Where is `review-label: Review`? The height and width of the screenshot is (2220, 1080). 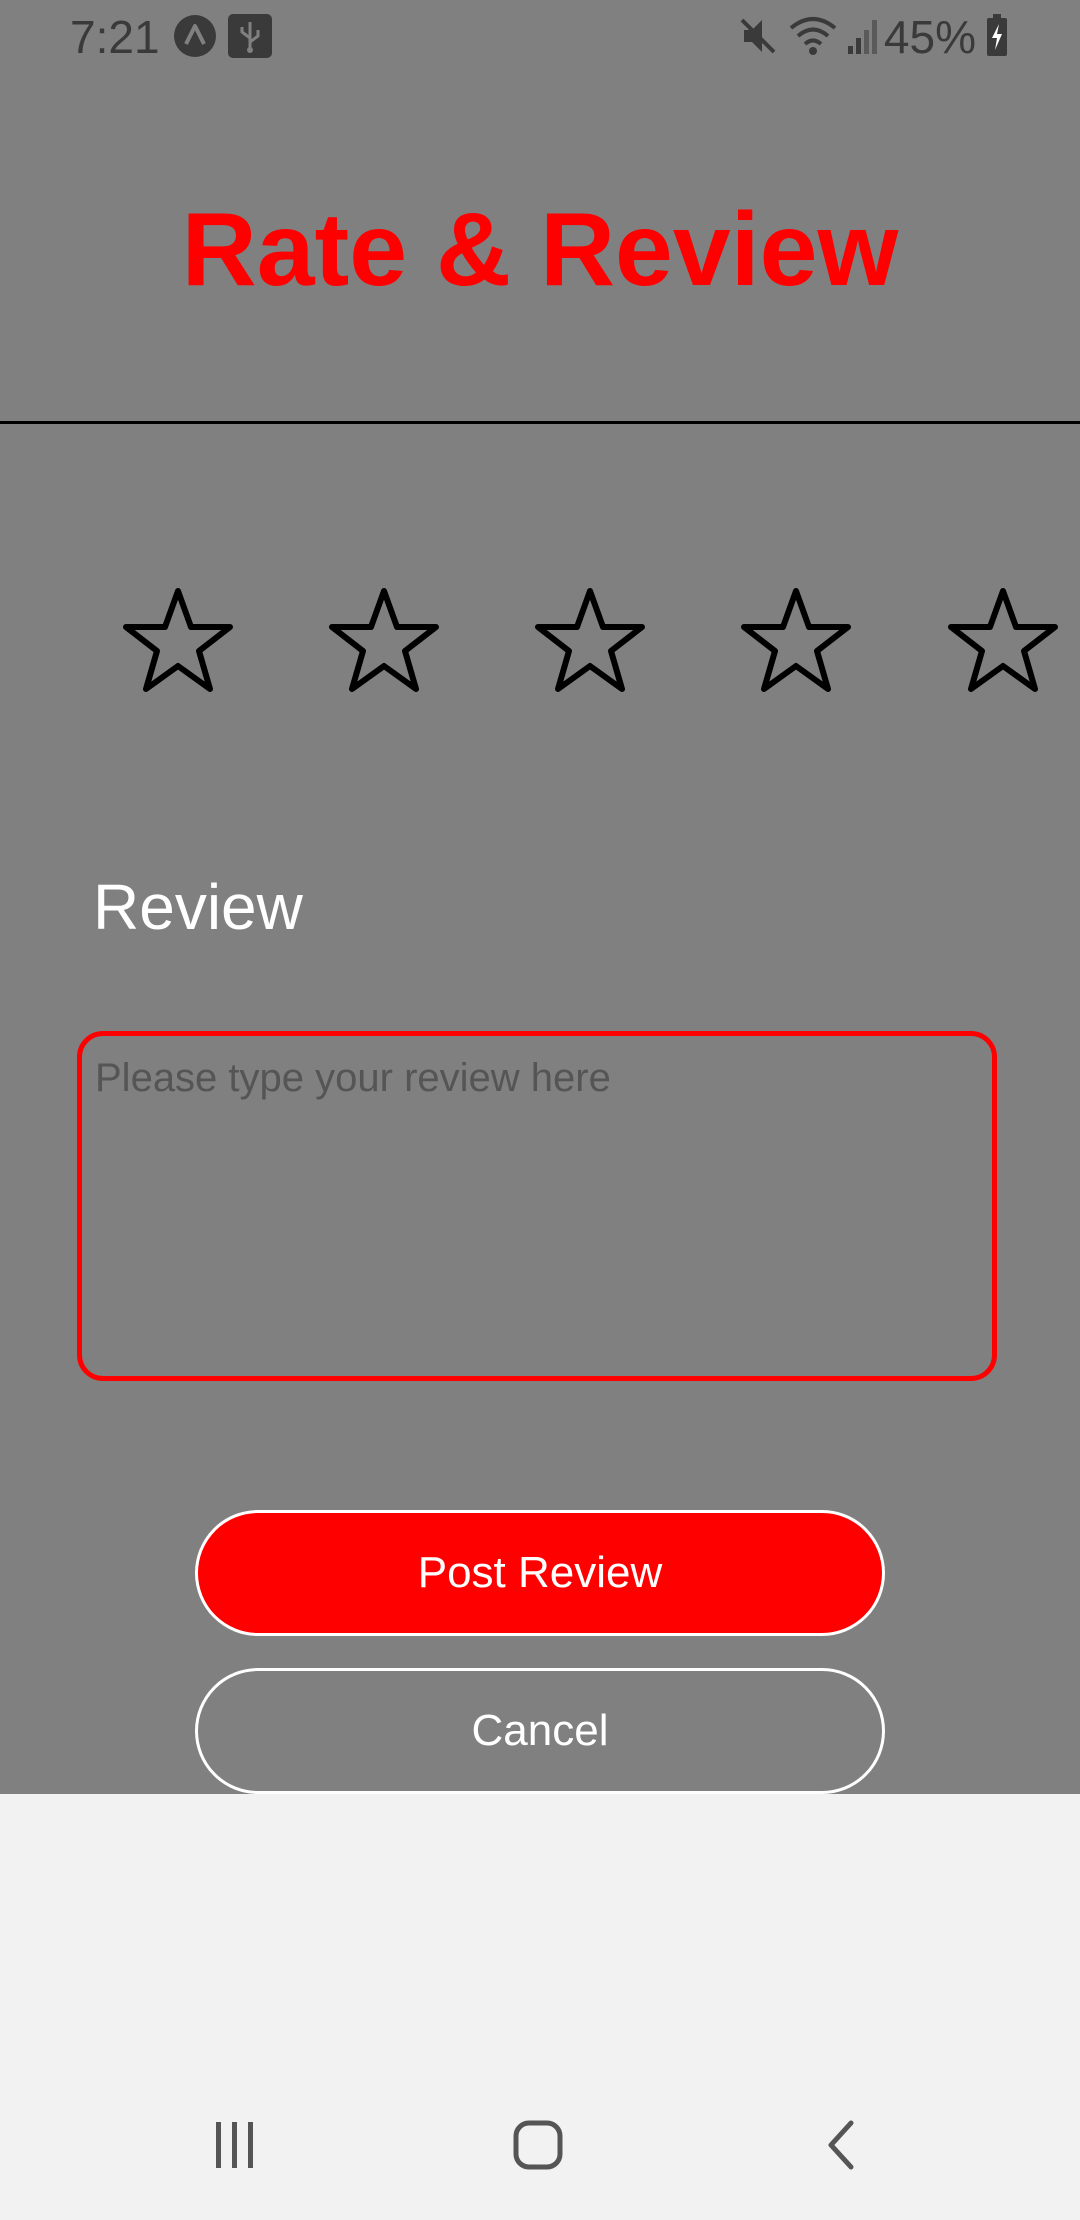
review-label: Review is located at coordinates (198, 907).